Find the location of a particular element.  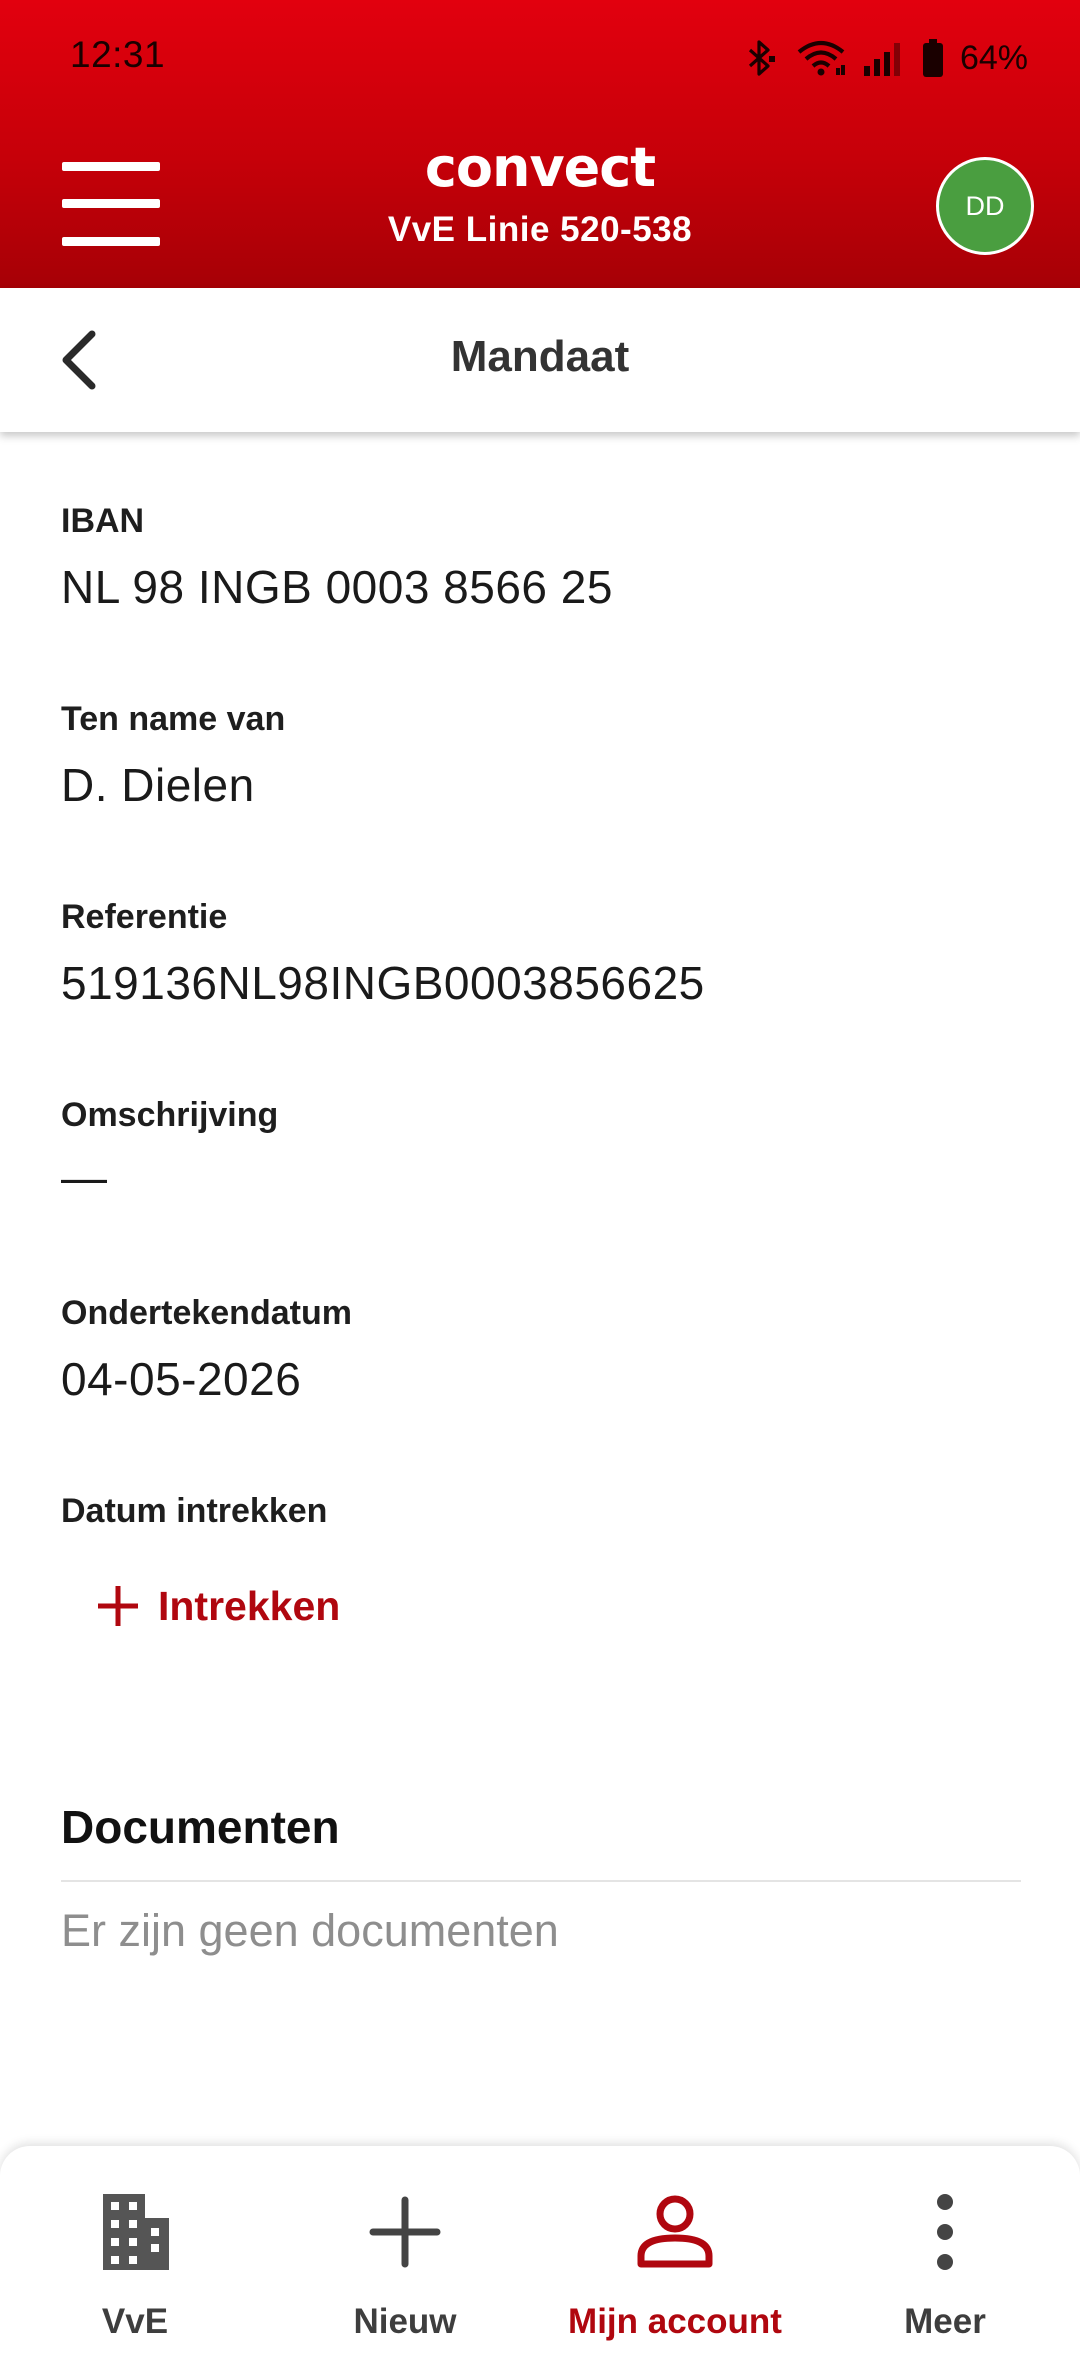

nav-item-meer: Meer is located at coordinates (945, 2261).